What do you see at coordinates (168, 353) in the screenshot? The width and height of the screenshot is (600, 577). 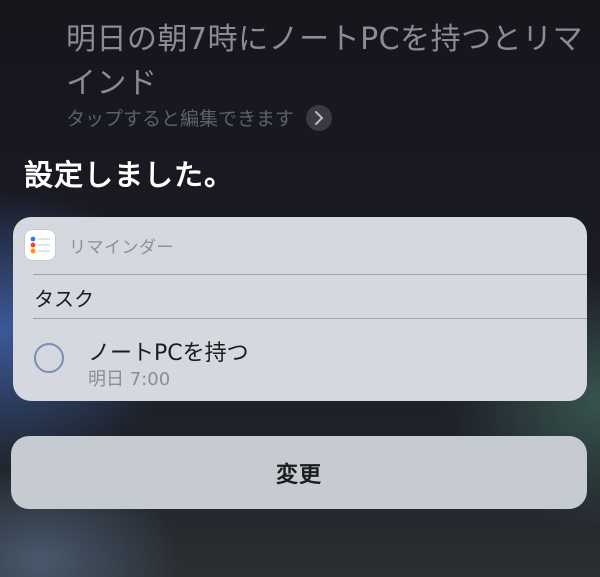 I see `reminder-title: ノートPCを持つ` at bounding box center [168, 353].